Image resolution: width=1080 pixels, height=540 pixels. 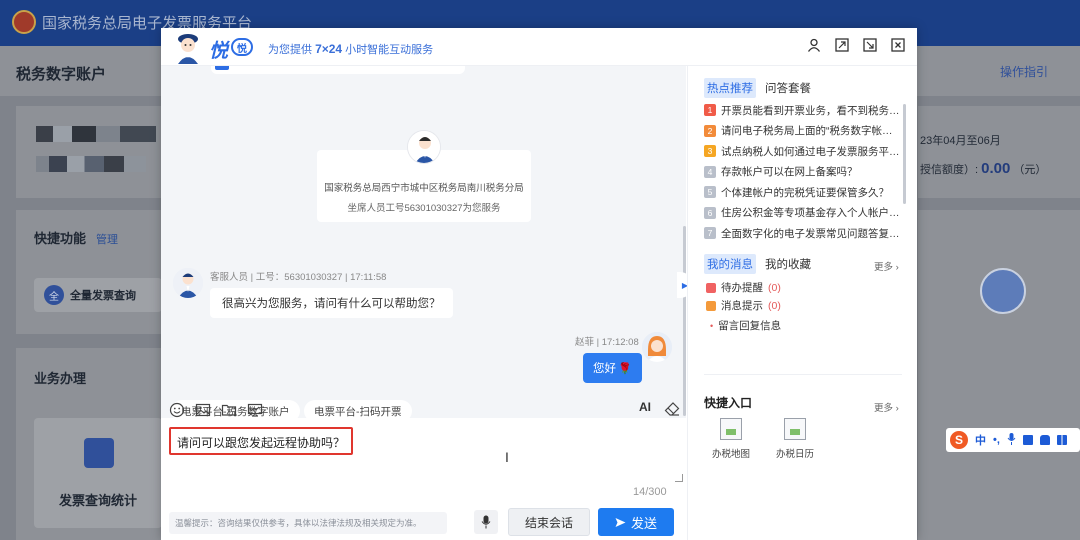 What do you see at coordinates (886, 407) in the screenshot?
I see `entries-more-link: 更多 ›` at bounding box center [886, 407].